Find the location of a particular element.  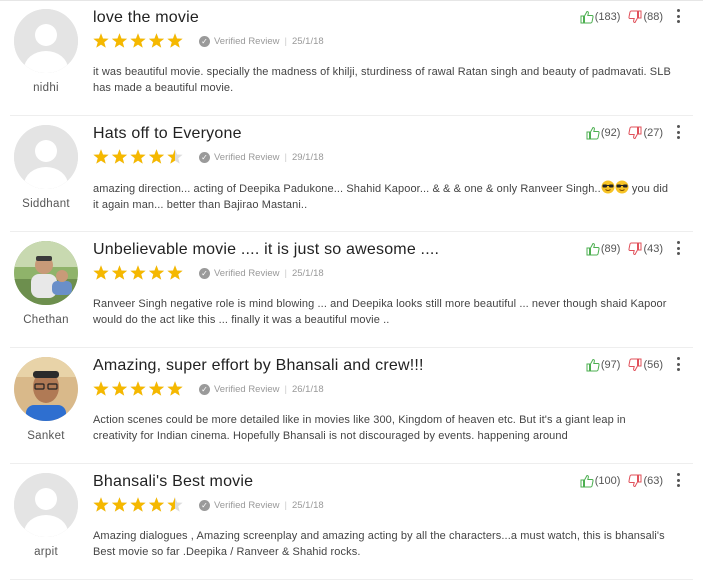

dislike-button: (27) is located at coordinates (645, 133).